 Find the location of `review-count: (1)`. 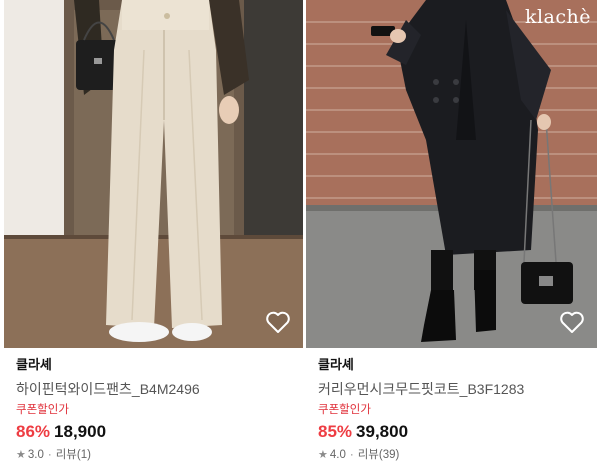

review-count: (1) is located at coordinates (83, 455).